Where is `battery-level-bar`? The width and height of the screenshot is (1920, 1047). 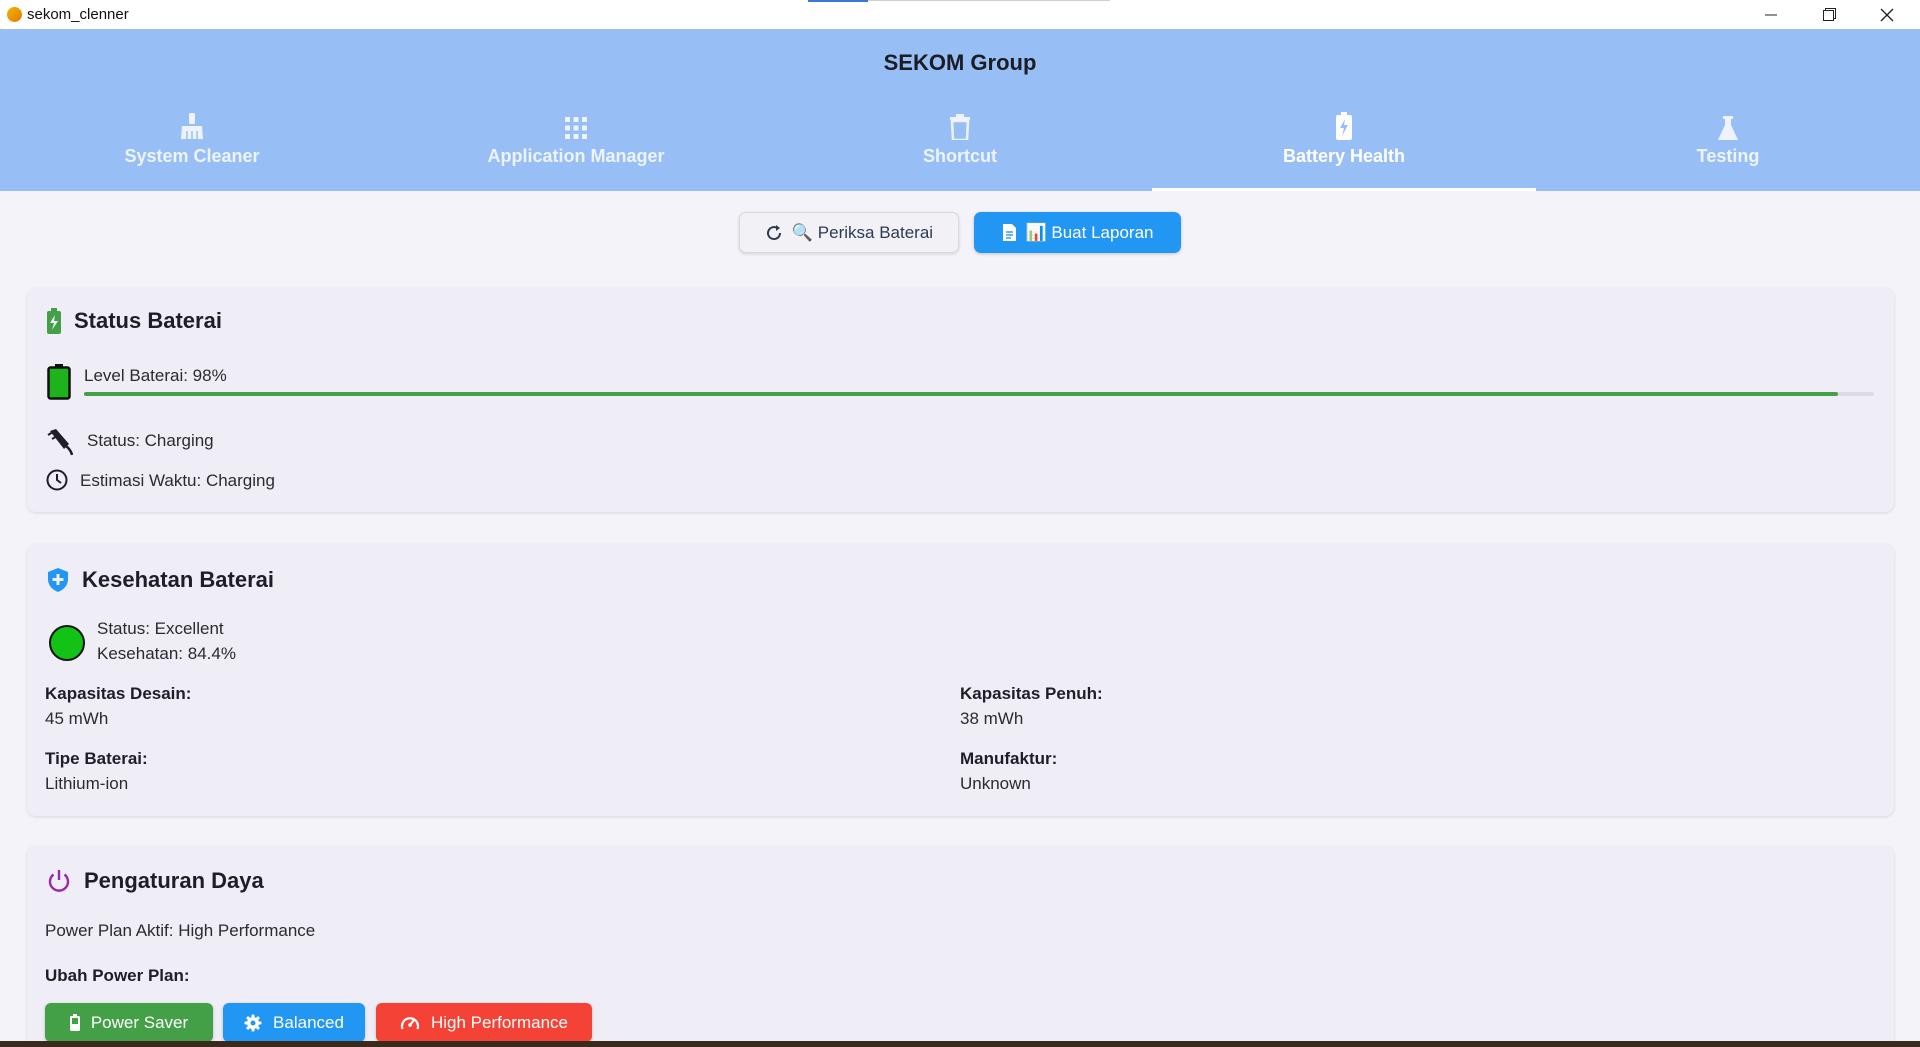 battery-level-bar is located at coordinates (979, 394).